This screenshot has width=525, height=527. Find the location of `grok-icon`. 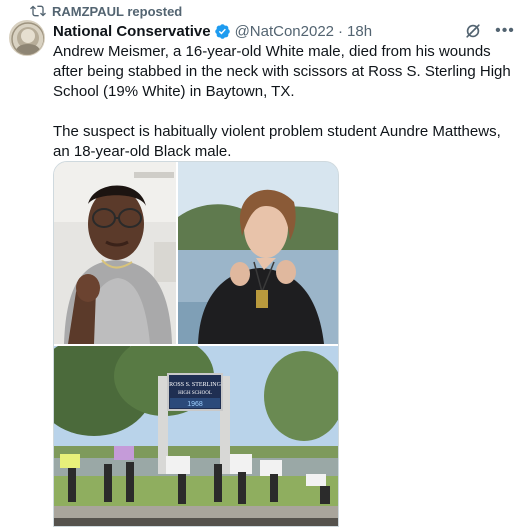

grok-icon is located at coordinates (473, 31).